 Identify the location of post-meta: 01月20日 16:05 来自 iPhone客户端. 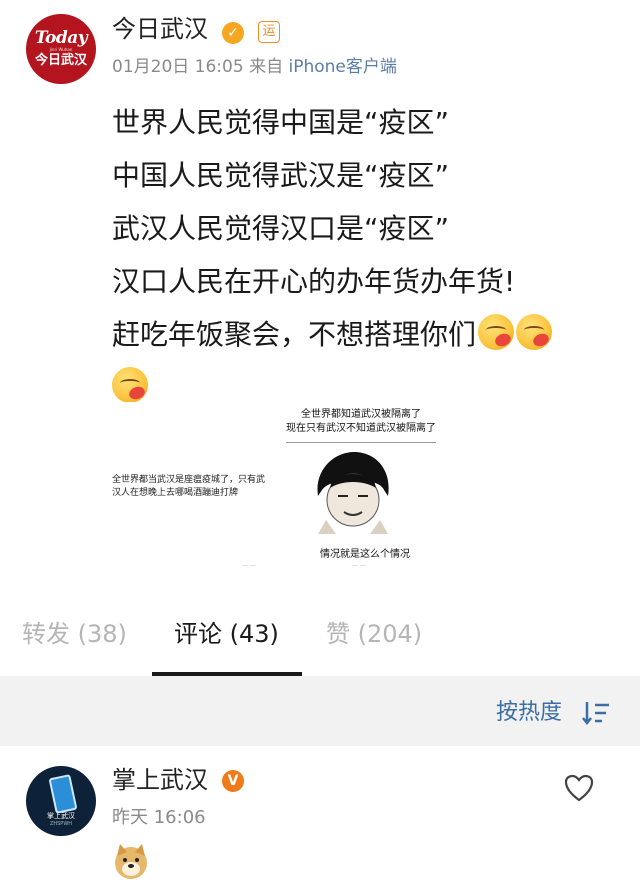
(254, 67).